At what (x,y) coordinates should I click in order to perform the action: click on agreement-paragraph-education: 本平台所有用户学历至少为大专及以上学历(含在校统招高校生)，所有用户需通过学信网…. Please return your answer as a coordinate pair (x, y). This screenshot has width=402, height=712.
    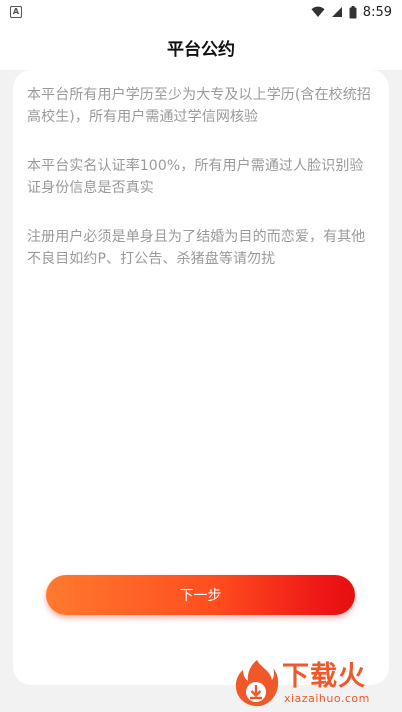
    Looking at the image, I should click on (199, 106).